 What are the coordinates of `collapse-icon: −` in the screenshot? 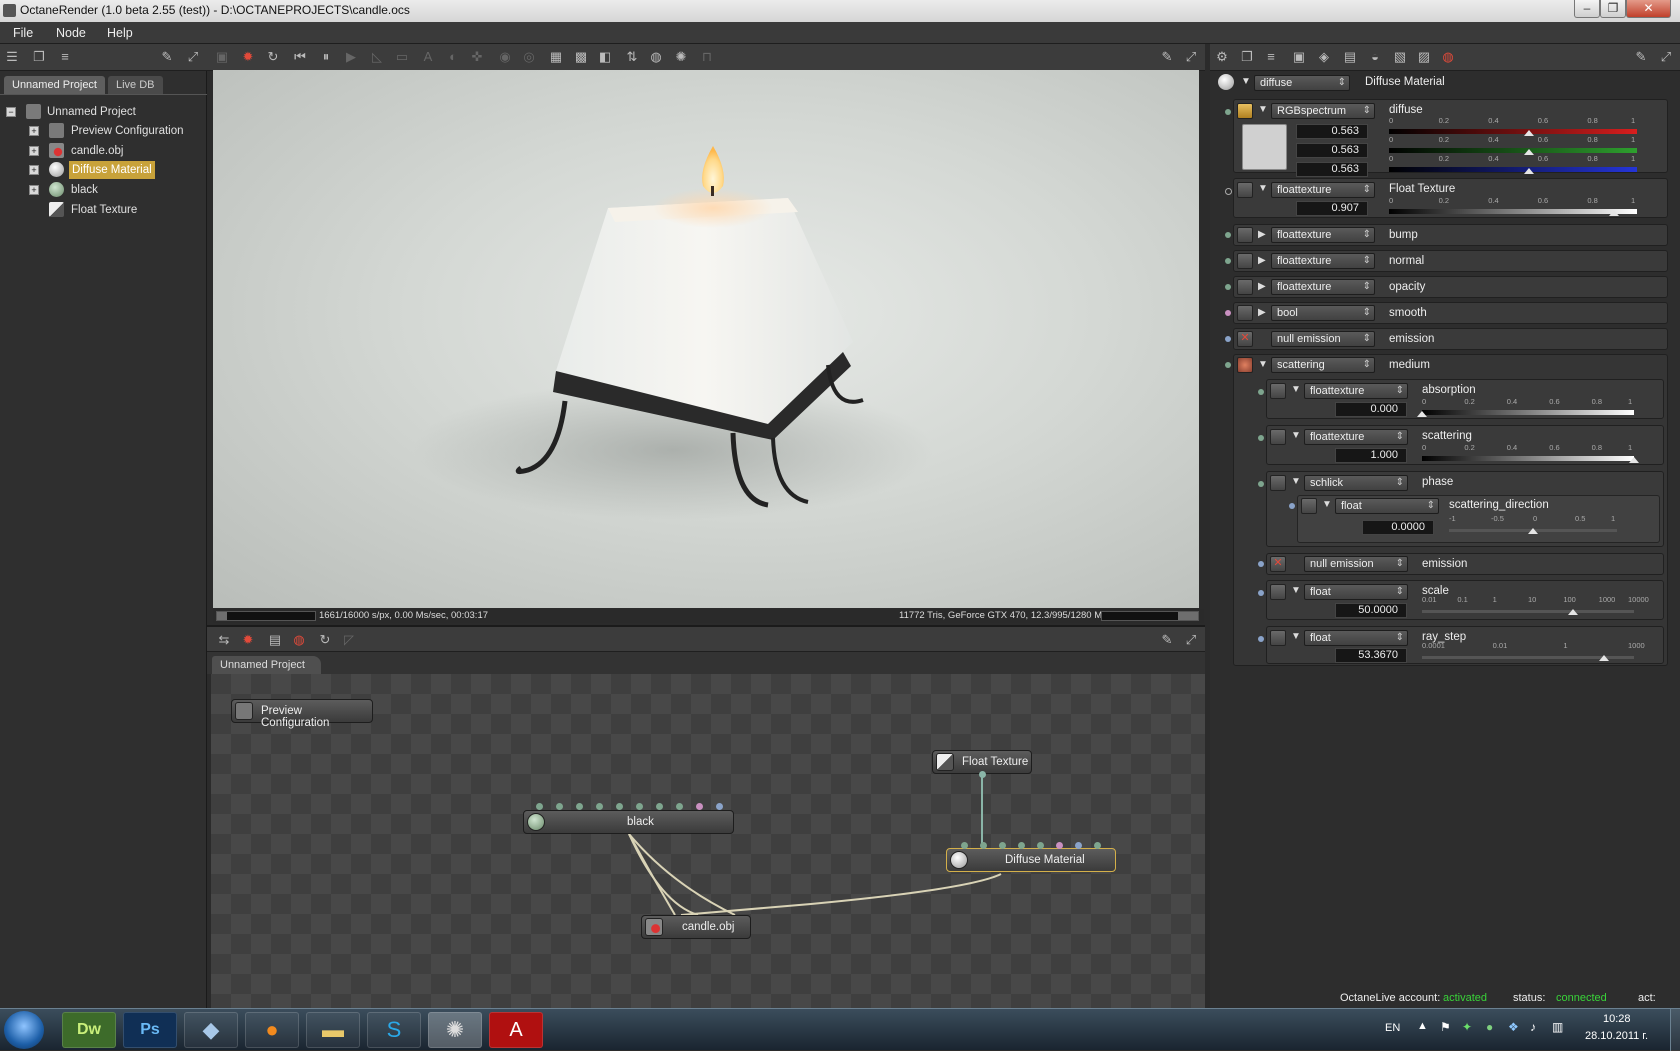 It's located at (11, 112).